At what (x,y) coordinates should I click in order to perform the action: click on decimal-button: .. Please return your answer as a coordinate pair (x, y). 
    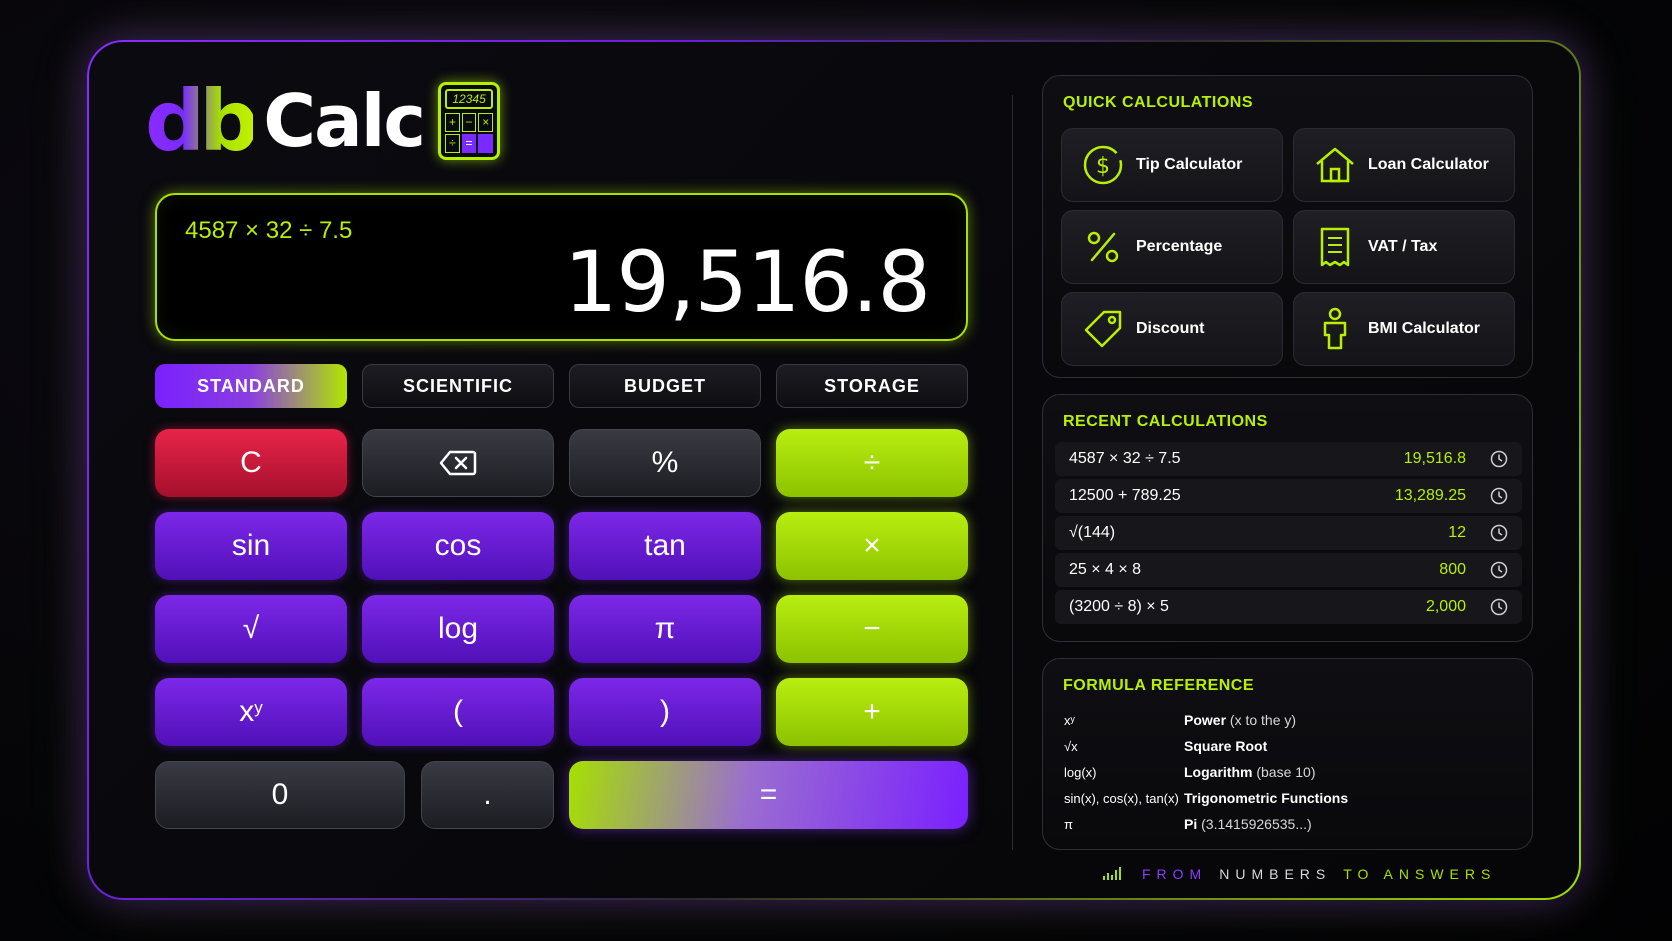
    Looking at the image, I should click on (487, 795).